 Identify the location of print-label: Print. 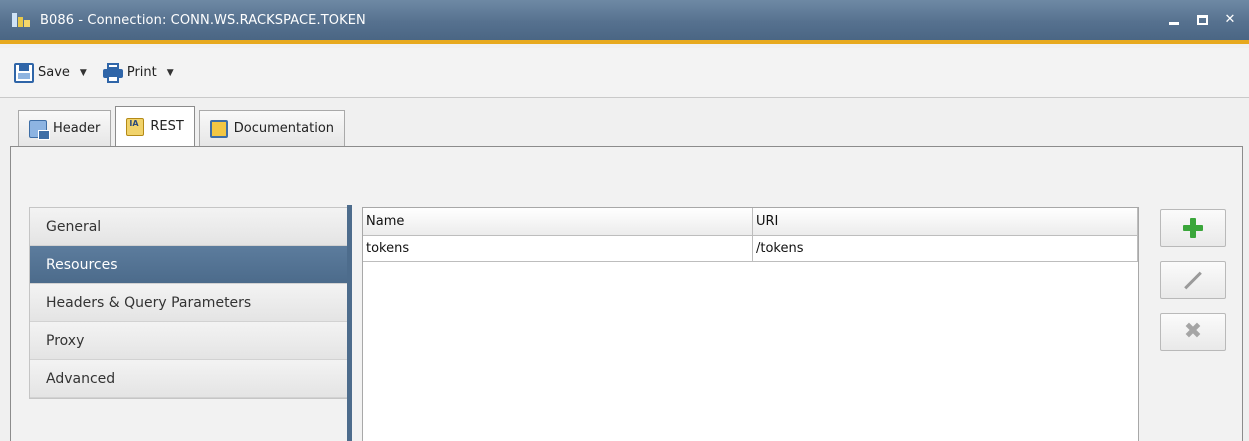
(141, 72).